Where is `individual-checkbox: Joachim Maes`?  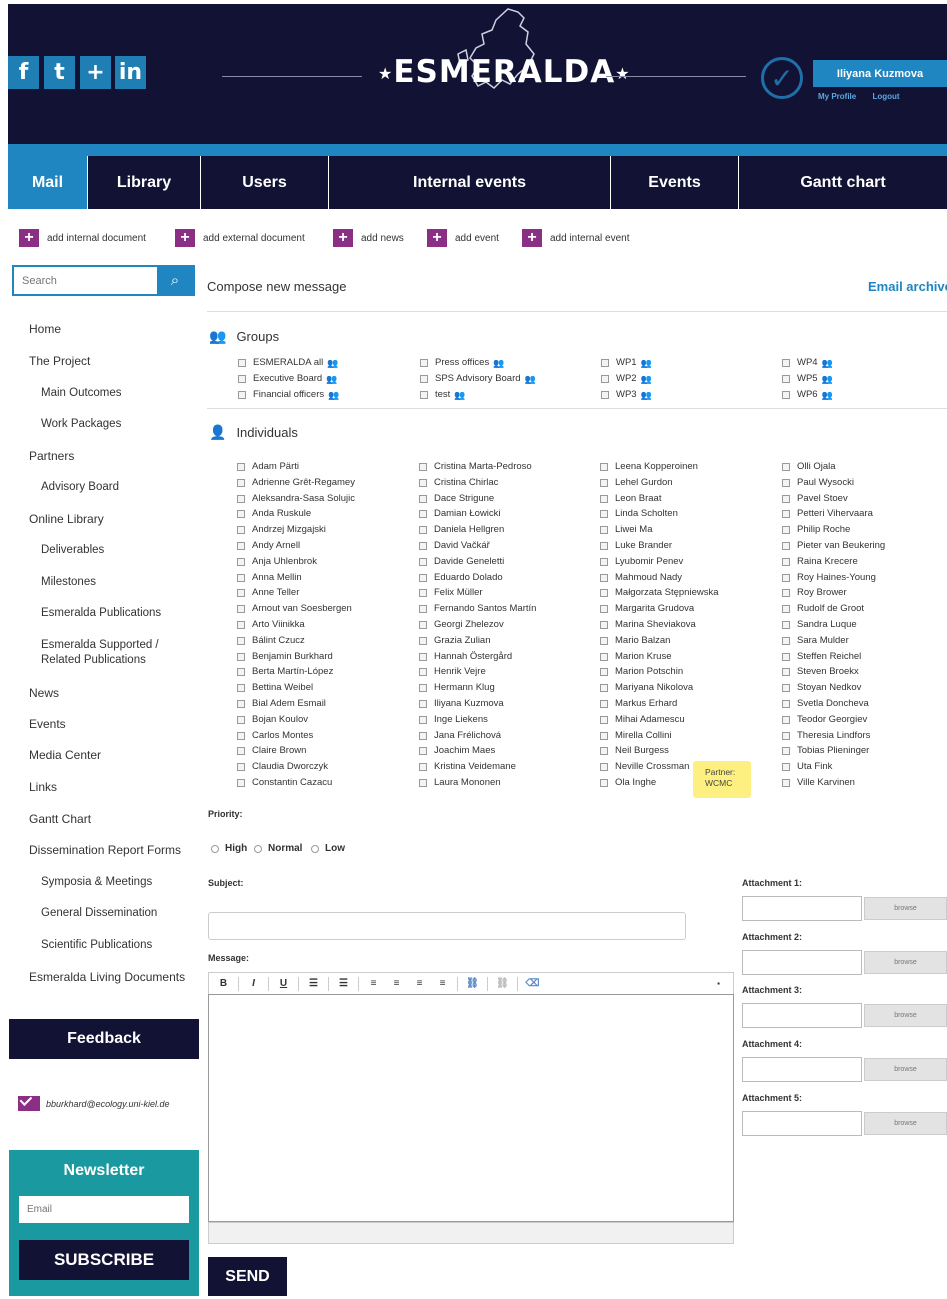 individual-checkbox: Joachim Maes is located at coordinates (457, 751).